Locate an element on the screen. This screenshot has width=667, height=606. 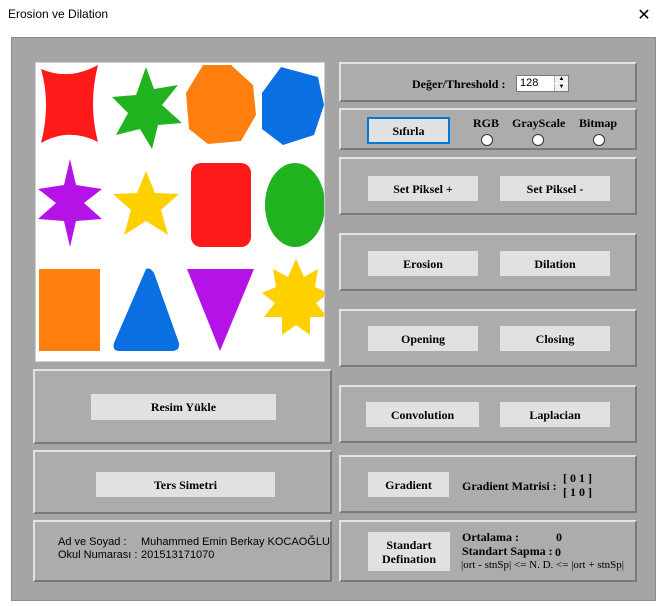
convolution-button: Convolution is located at coordinates (422, 414).